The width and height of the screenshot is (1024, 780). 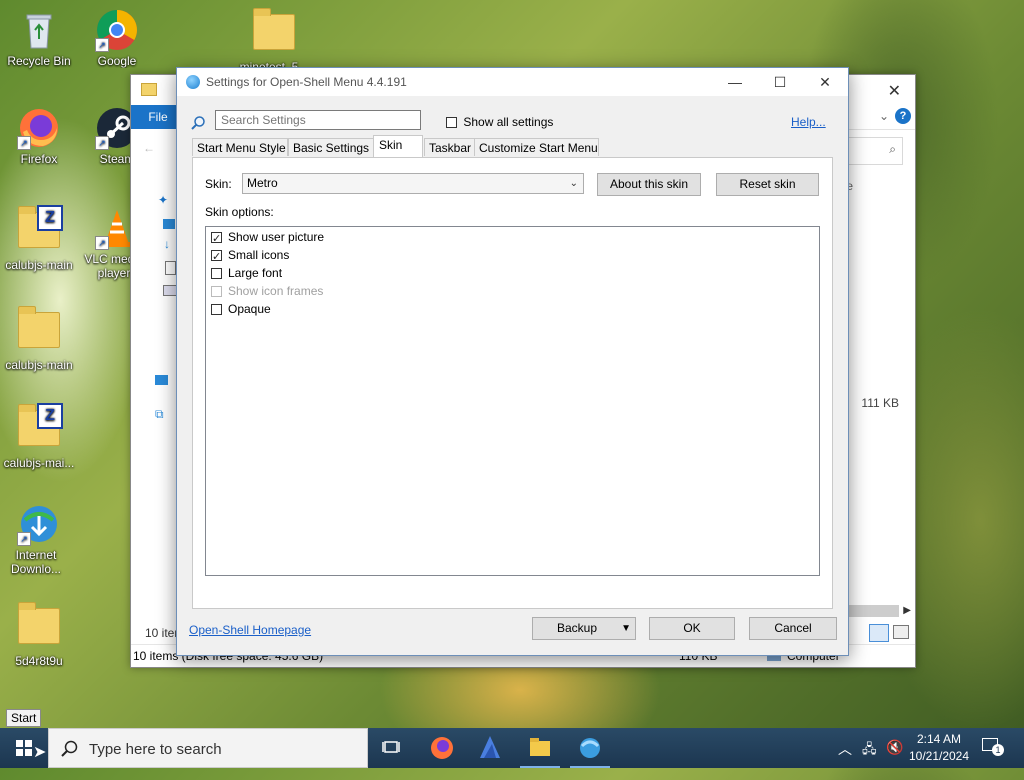 I want to click on taskbar-open-shell, so click(x=590, y=750).